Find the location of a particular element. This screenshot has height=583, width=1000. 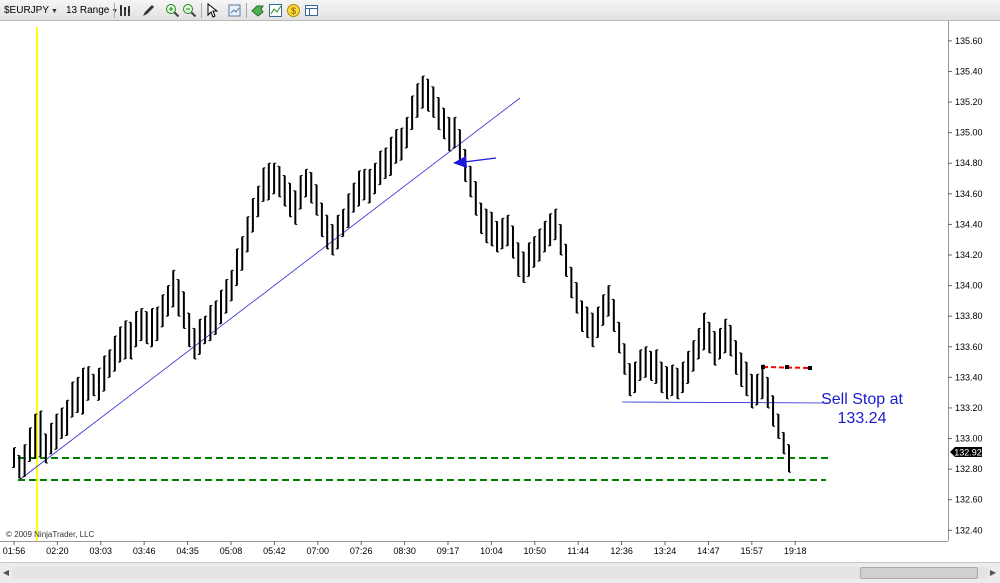

price-tick-label: 133.60 is located at coordinates (969, 347).